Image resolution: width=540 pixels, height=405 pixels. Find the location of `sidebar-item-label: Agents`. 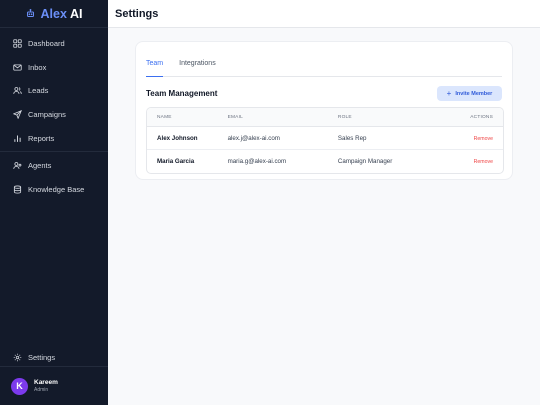

sidebar-item-label: Agents is located at coordinates (40, 166).